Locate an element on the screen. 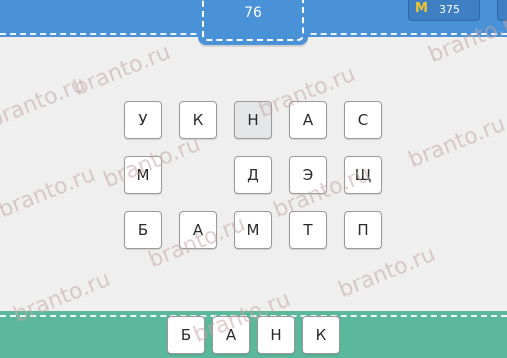 This screenshot has width=507, height=358. answer-slot: Н is located at coordinates (276, 335).